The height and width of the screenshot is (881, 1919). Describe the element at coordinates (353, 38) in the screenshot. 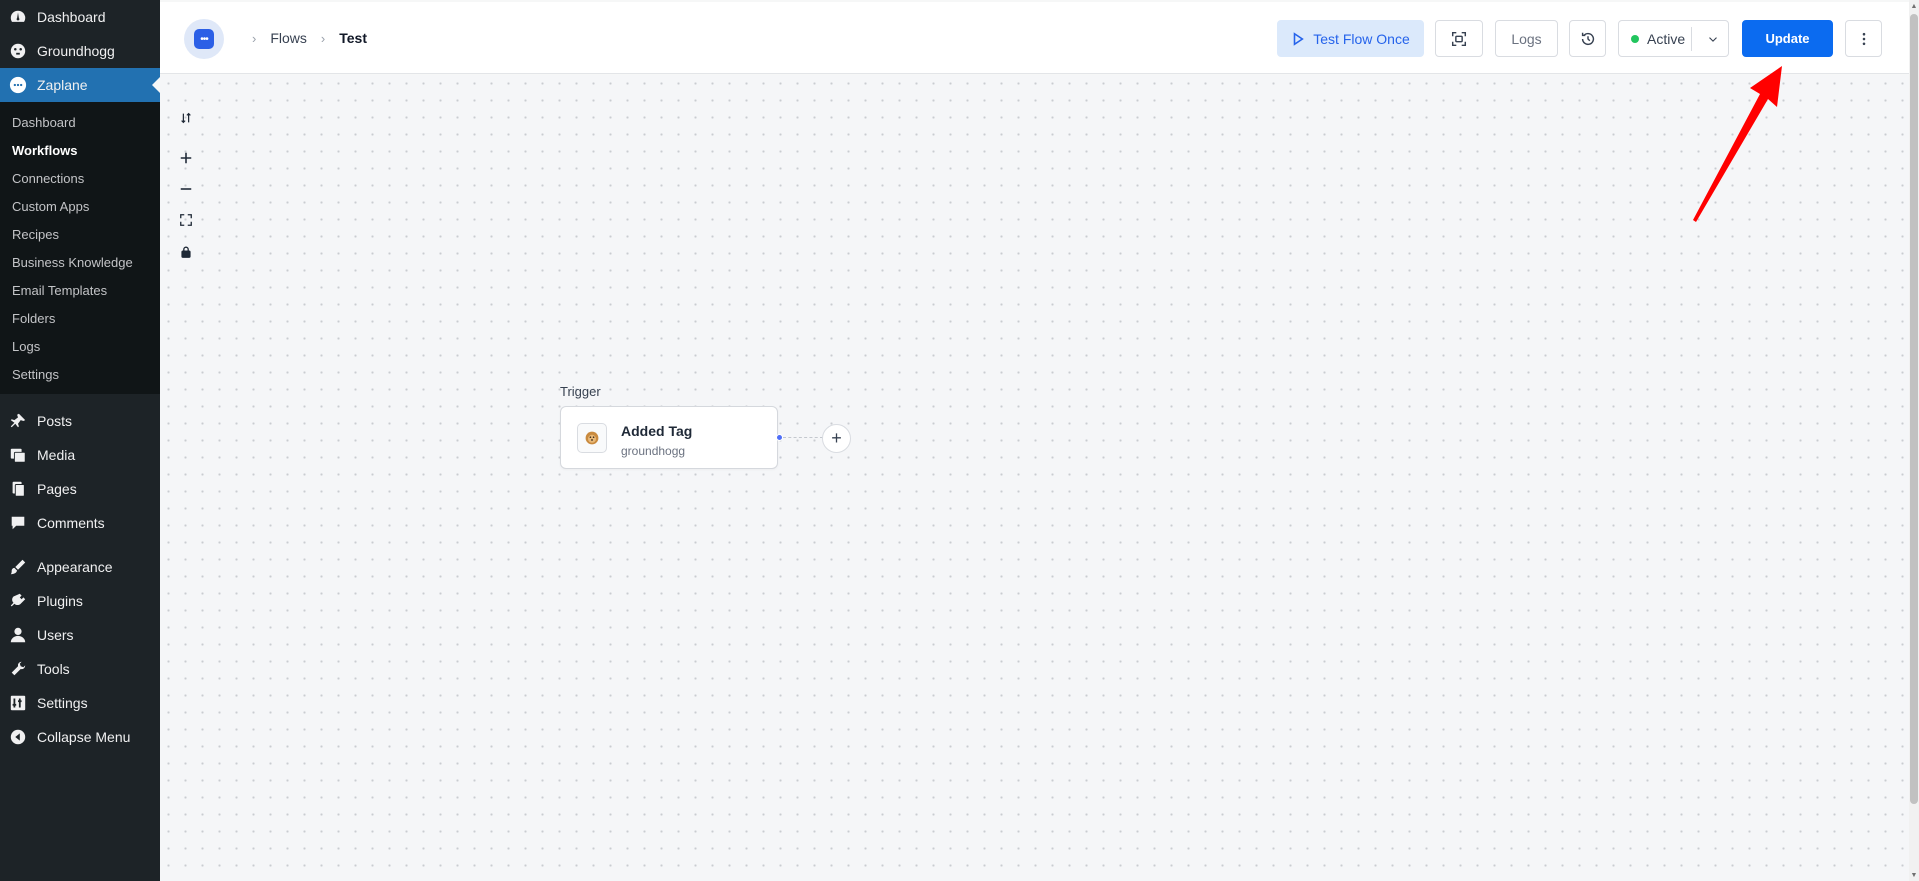

I see `breadcrumb-current: Test` at that location.